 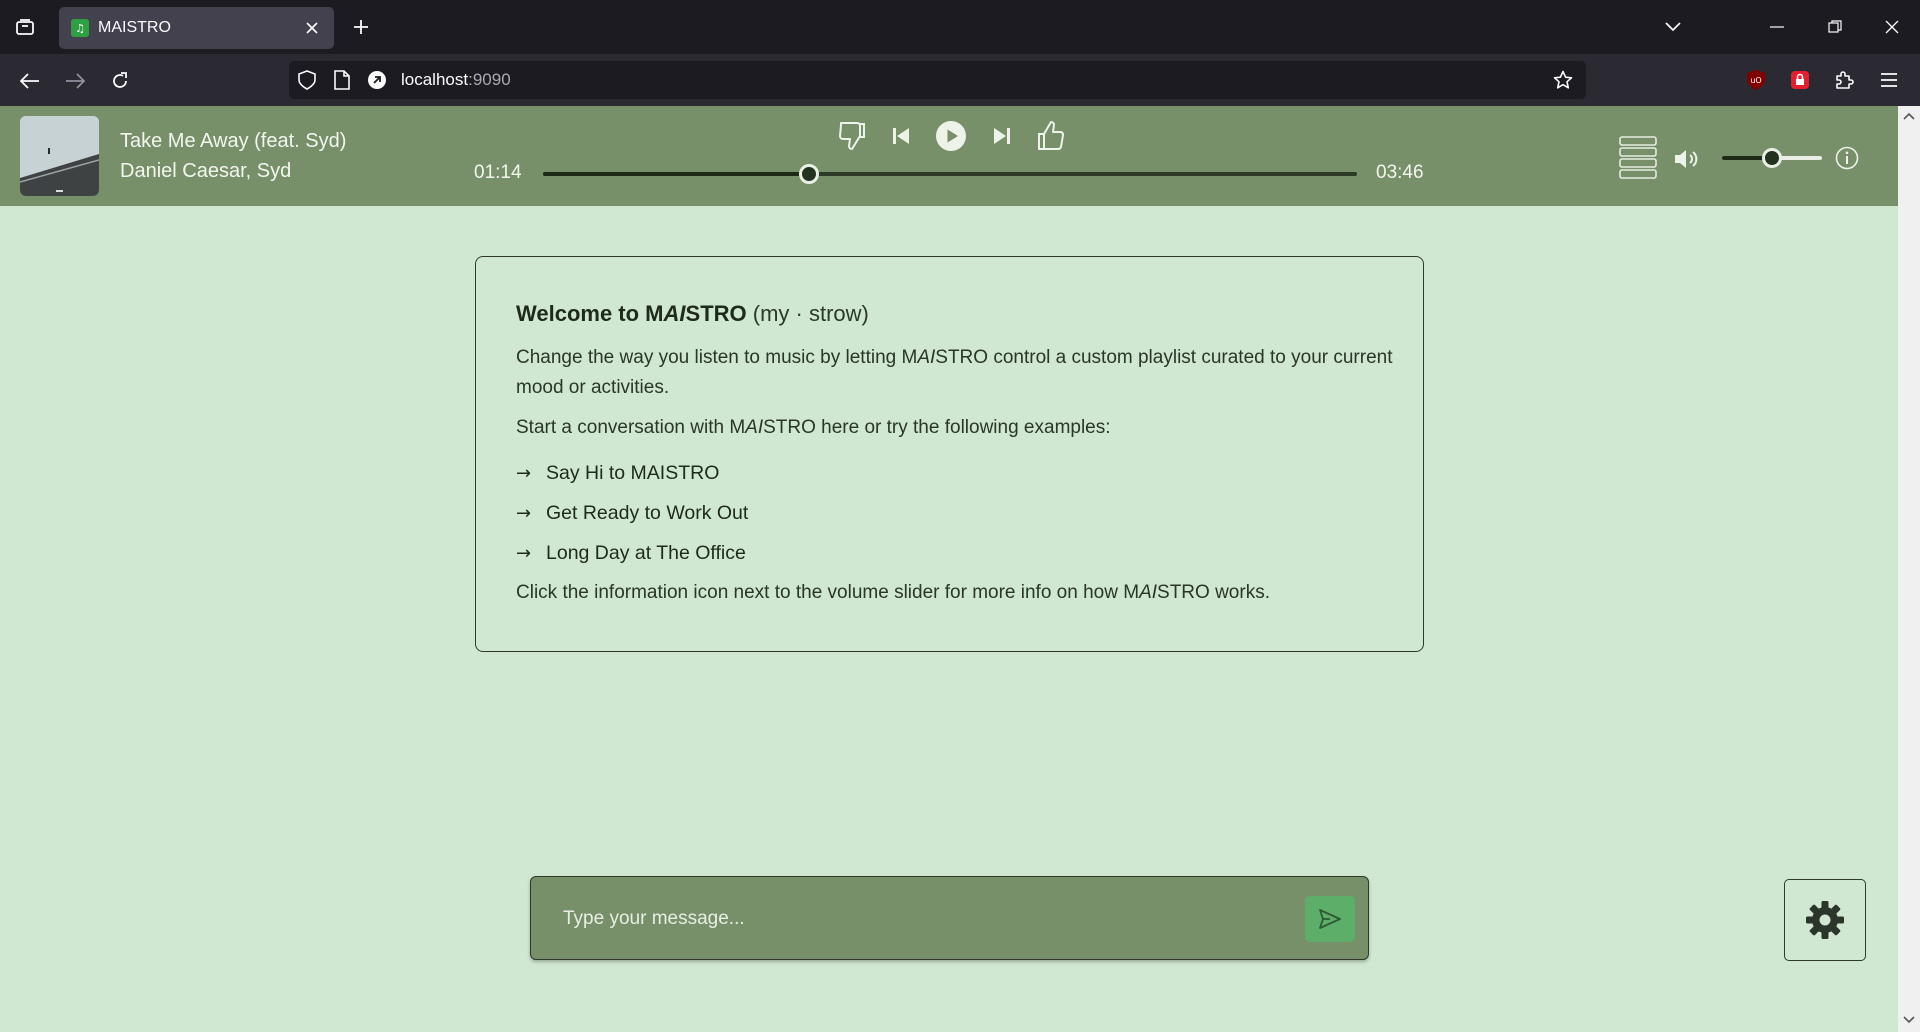 I want to click on progress-fill, so click(x=676, y=174).